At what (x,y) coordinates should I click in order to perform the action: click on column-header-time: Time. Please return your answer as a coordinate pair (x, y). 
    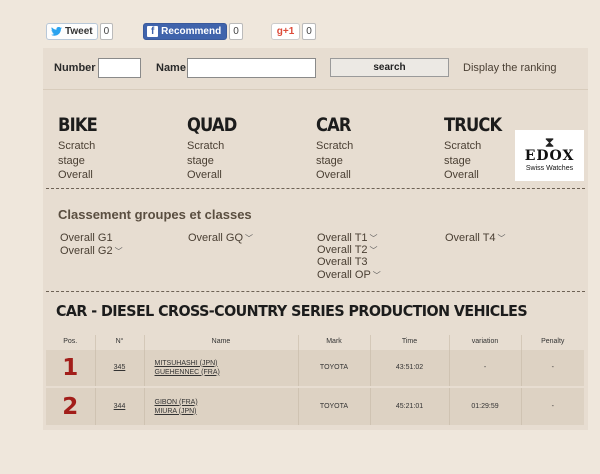
    Looking at the image, I should click on (410, 342).